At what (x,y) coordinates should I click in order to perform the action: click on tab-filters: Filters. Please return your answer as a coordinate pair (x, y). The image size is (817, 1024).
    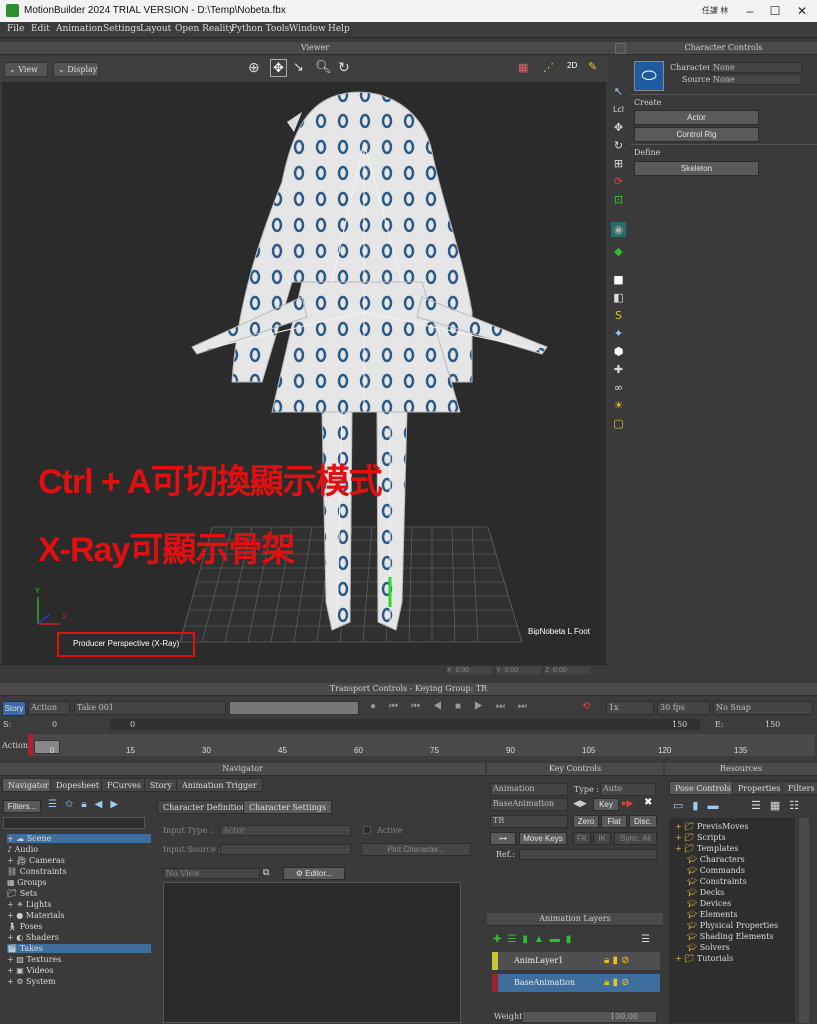
    Looking at the image, I should click on (799, 788).